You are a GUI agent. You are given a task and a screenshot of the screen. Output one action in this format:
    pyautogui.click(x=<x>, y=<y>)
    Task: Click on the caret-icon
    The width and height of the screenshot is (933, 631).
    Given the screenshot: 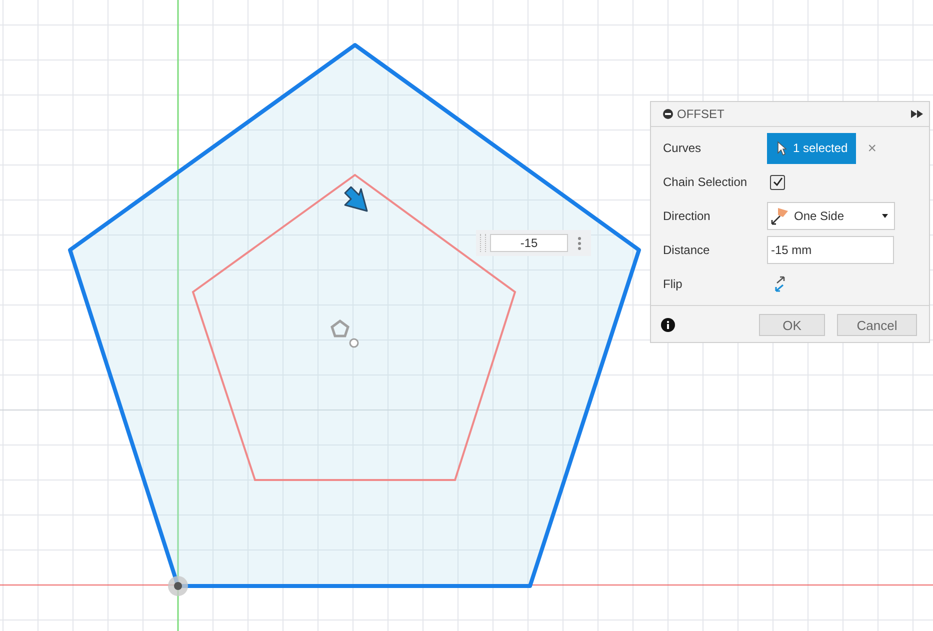 What is the action you would take?
    pyautogui.click(x=885, y=216)
    